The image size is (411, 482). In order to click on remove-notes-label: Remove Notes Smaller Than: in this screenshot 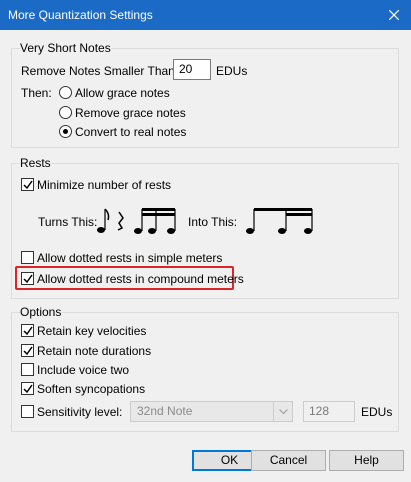, I will do `click(100, 71)`.